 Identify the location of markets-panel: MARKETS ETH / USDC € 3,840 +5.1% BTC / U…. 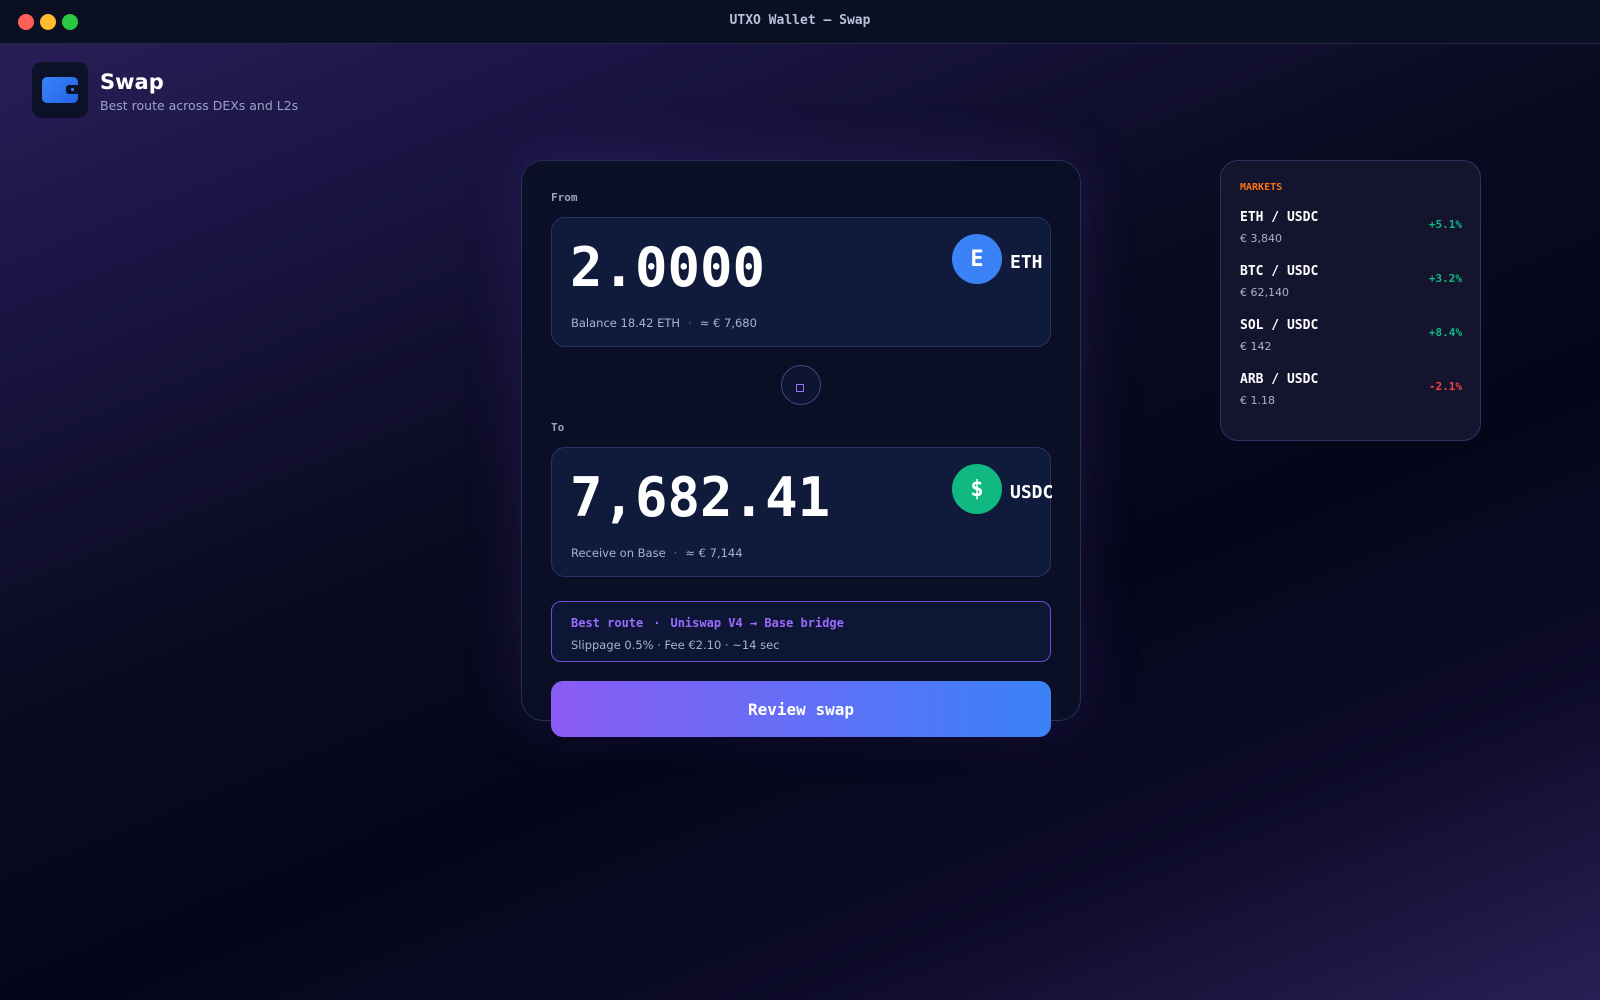
(1350, 300).